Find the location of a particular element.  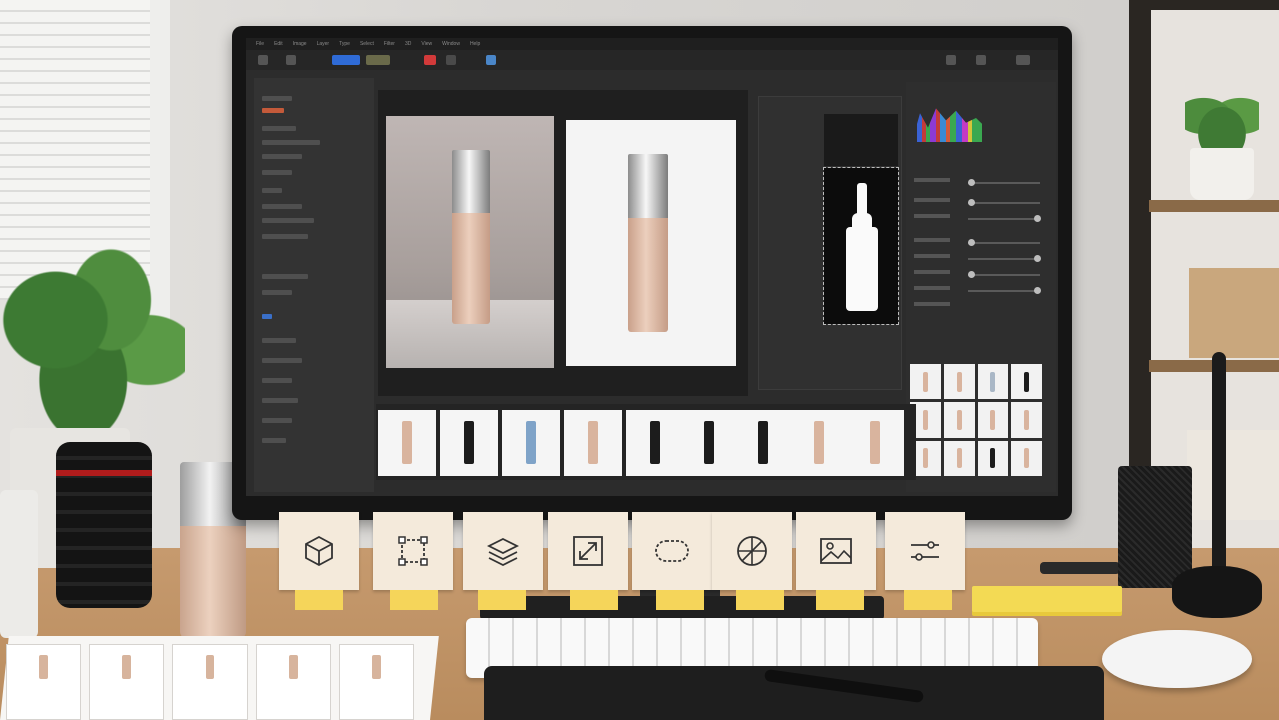

swatch-grid is located at coordinates (976, 420).